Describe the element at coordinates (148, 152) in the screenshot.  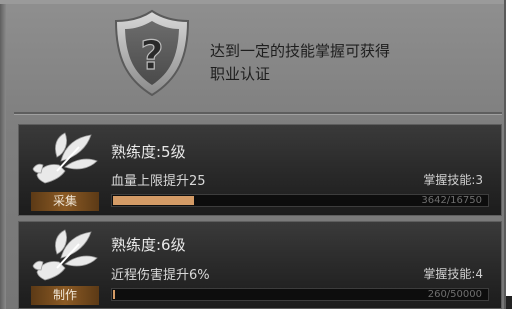
I see `skill-level: 熟练度:5级` at that location.